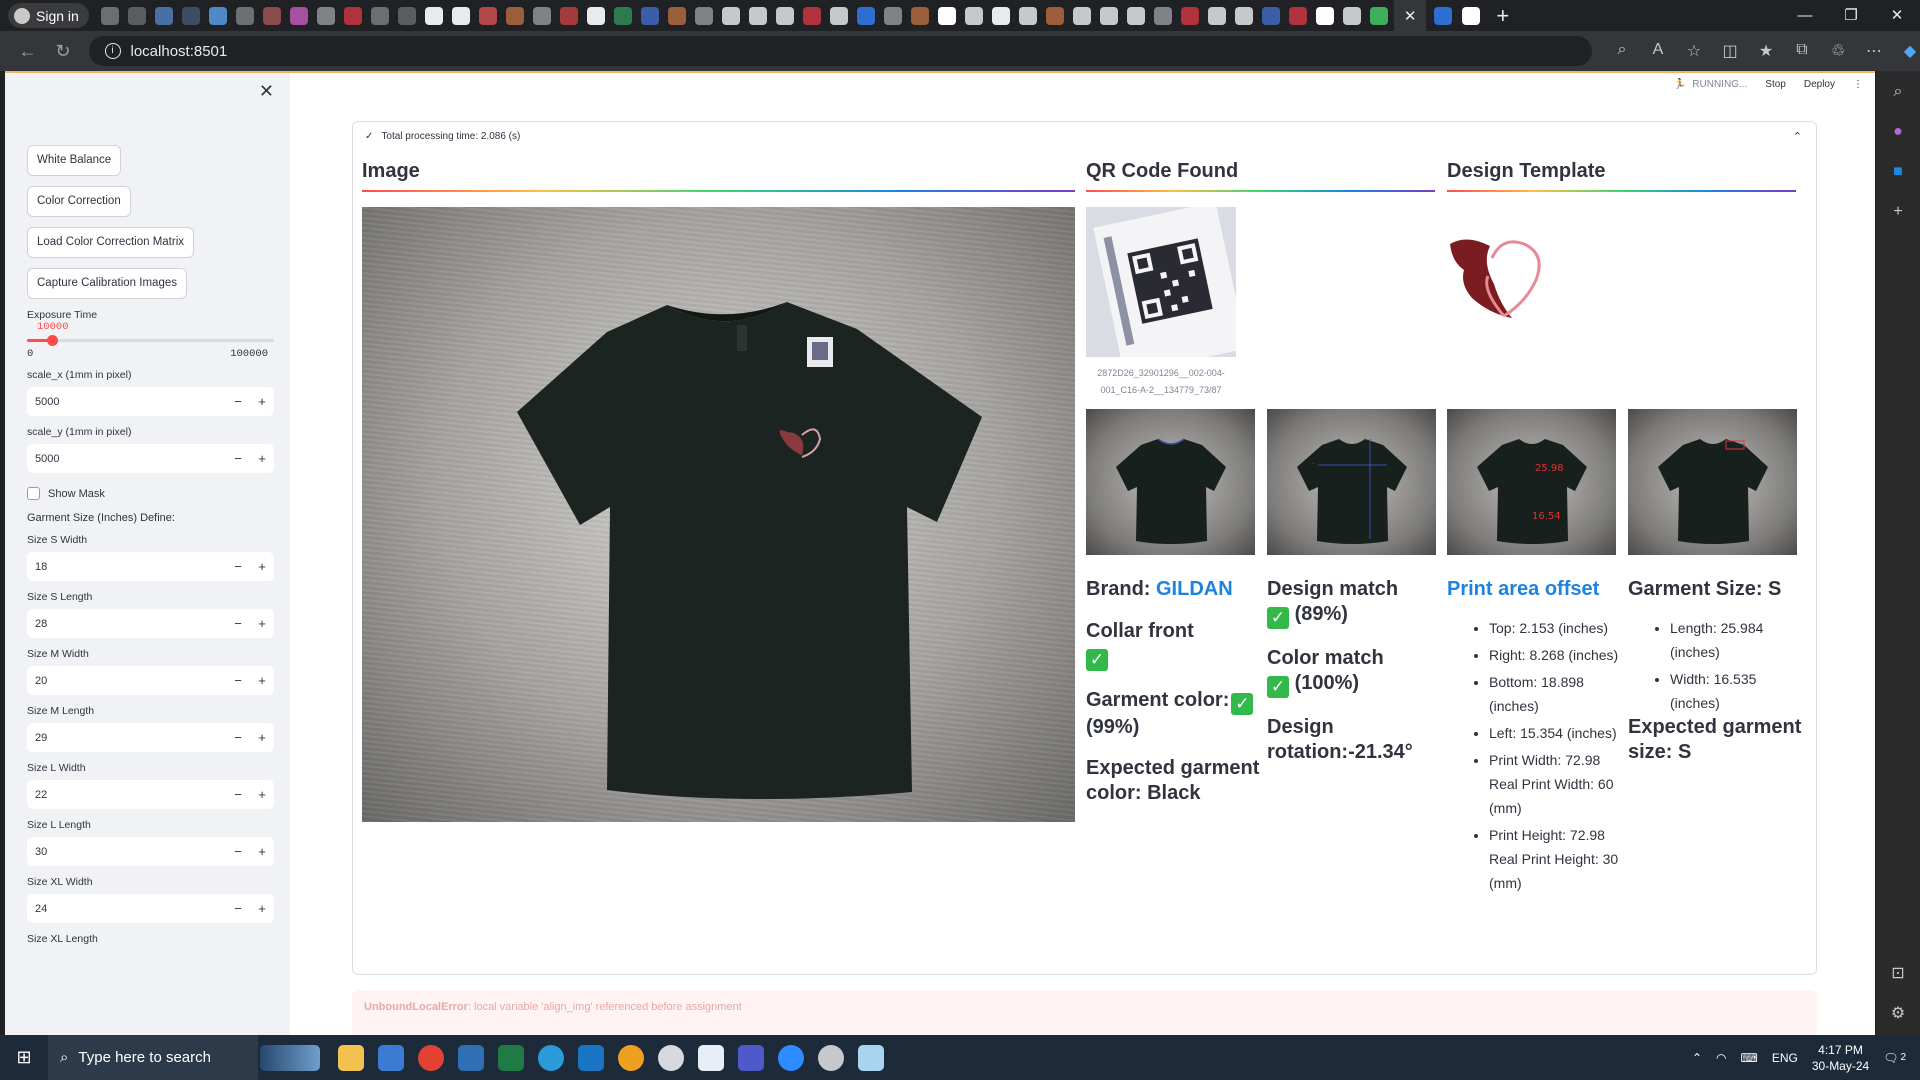 The height and width of the screenshot is (1080, 1920). I want to click on vscode-icon, so click(591, 1057).